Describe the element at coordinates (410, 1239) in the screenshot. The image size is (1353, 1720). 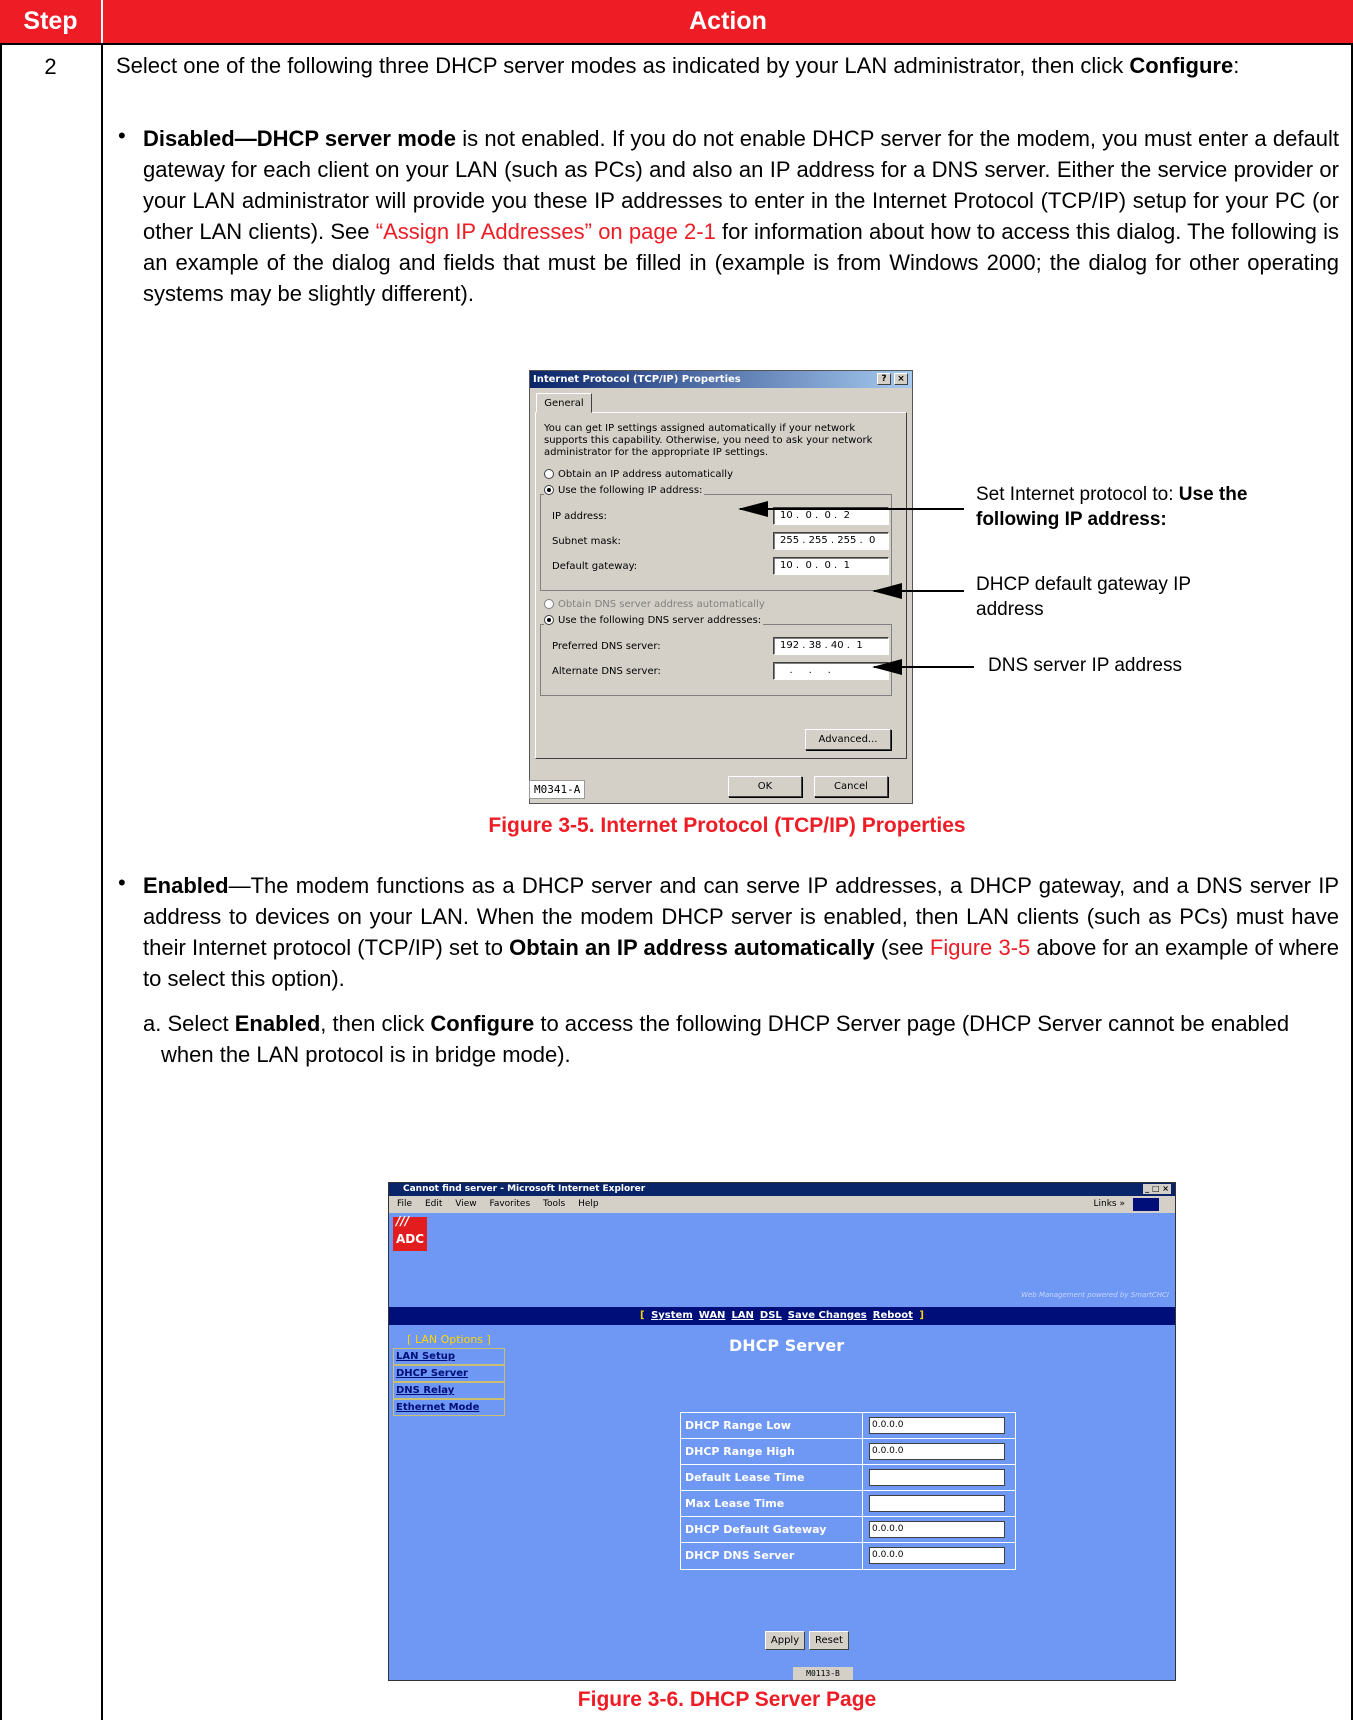
I see `adc-logo-text: ADC` at that location.